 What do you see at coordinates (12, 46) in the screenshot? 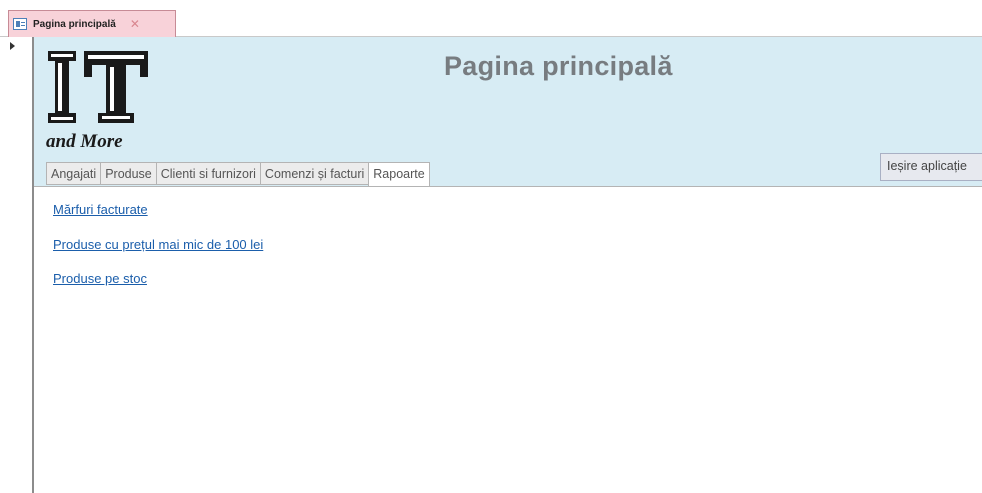
I see `current-record-arrow-icon` at bounding box center [12, 46].